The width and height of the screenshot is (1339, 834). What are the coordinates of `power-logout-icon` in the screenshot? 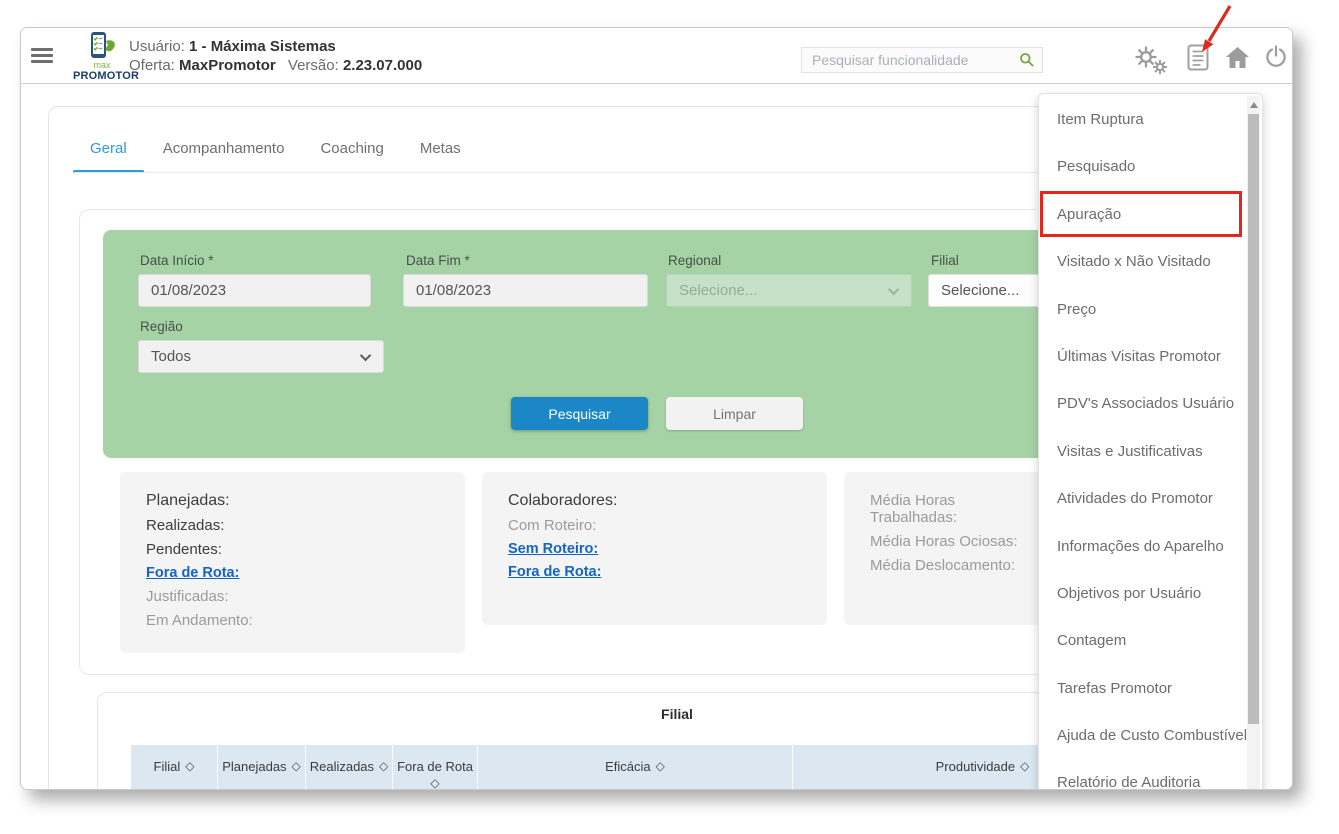 It's located at (1276, 57).